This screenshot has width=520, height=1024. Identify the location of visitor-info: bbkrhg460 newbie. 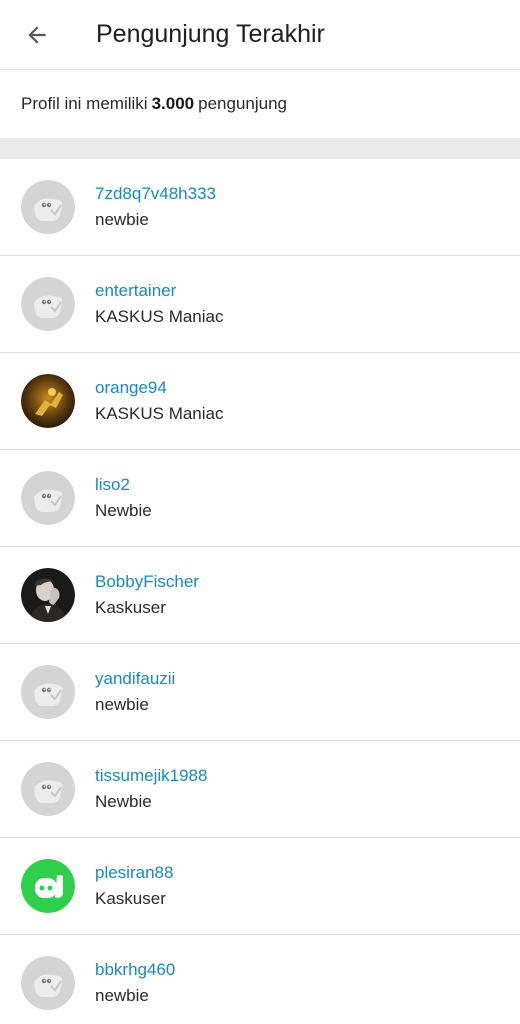
(135, 983).